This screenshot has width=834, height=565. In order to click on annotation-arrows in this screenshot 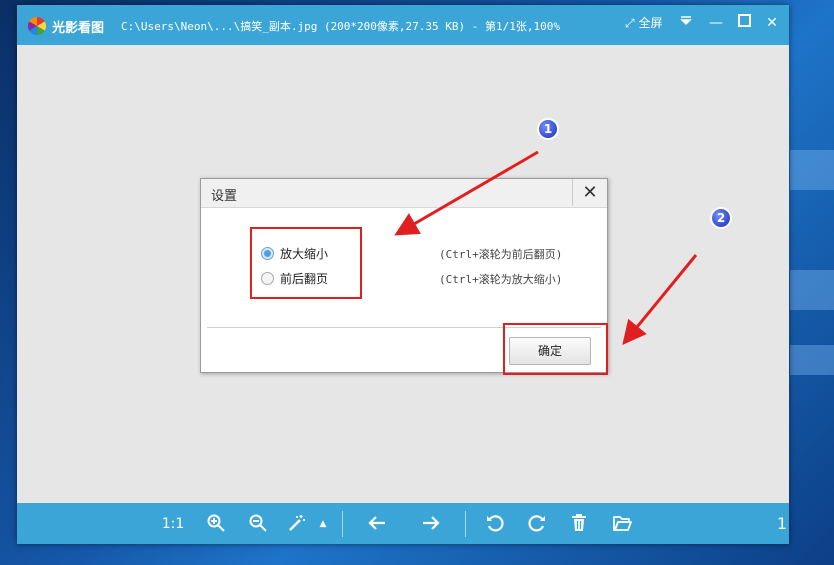, I will do `click(546, 247)`.